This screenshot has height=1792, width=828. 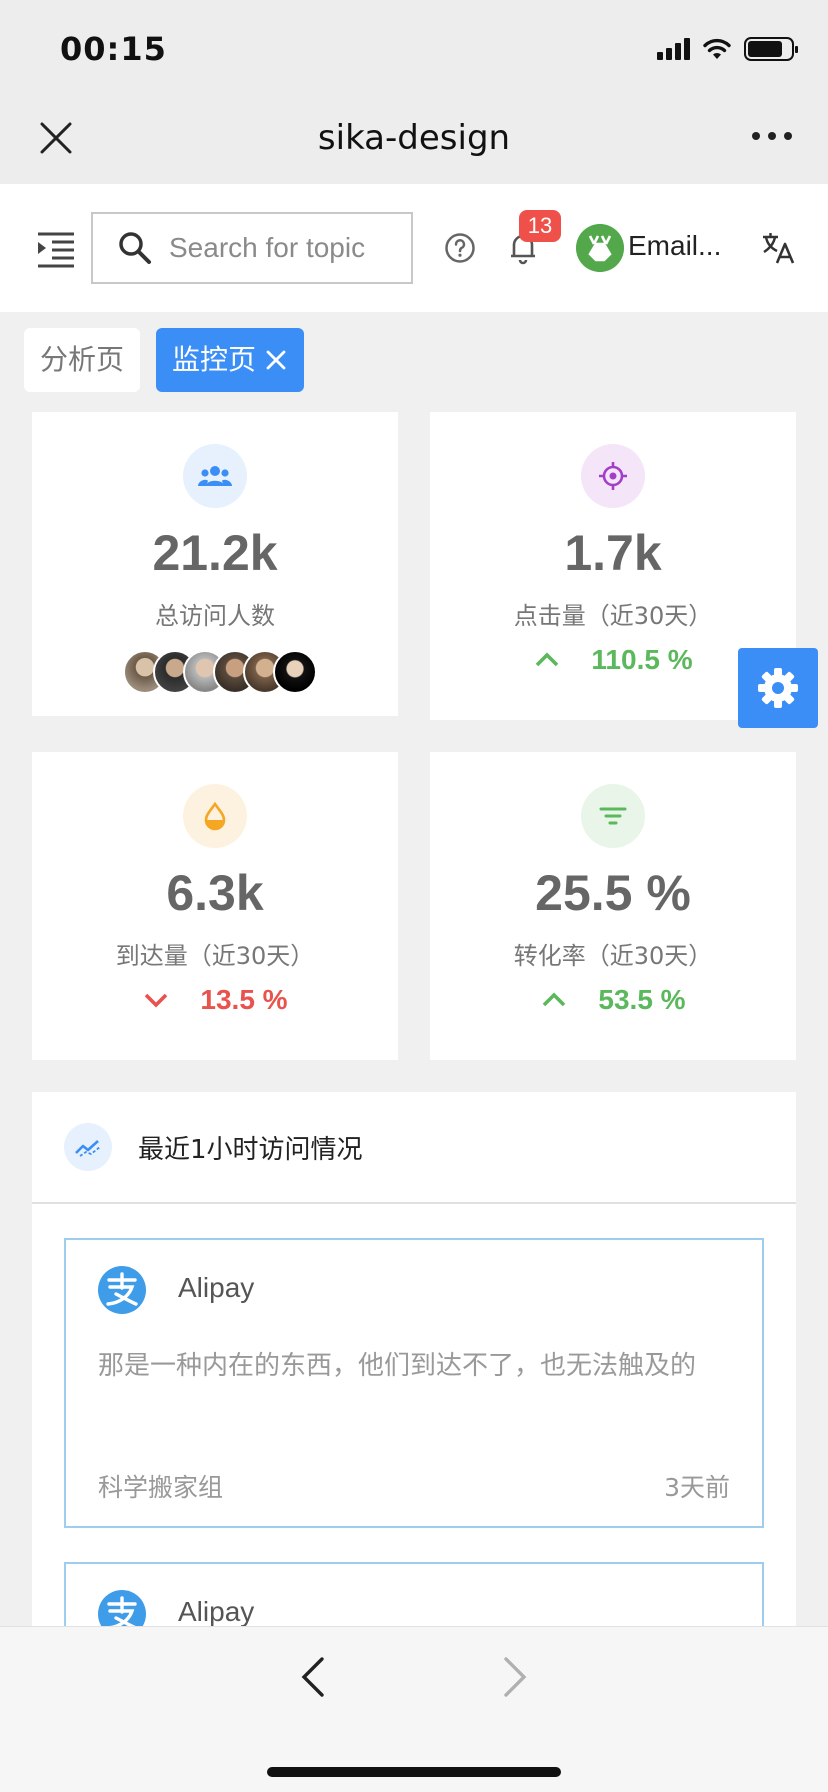 What do you see at coordinates (642, 999) in the screenshot?
I see `trend-value: 53.5 %` at bounding box center [642, 999].